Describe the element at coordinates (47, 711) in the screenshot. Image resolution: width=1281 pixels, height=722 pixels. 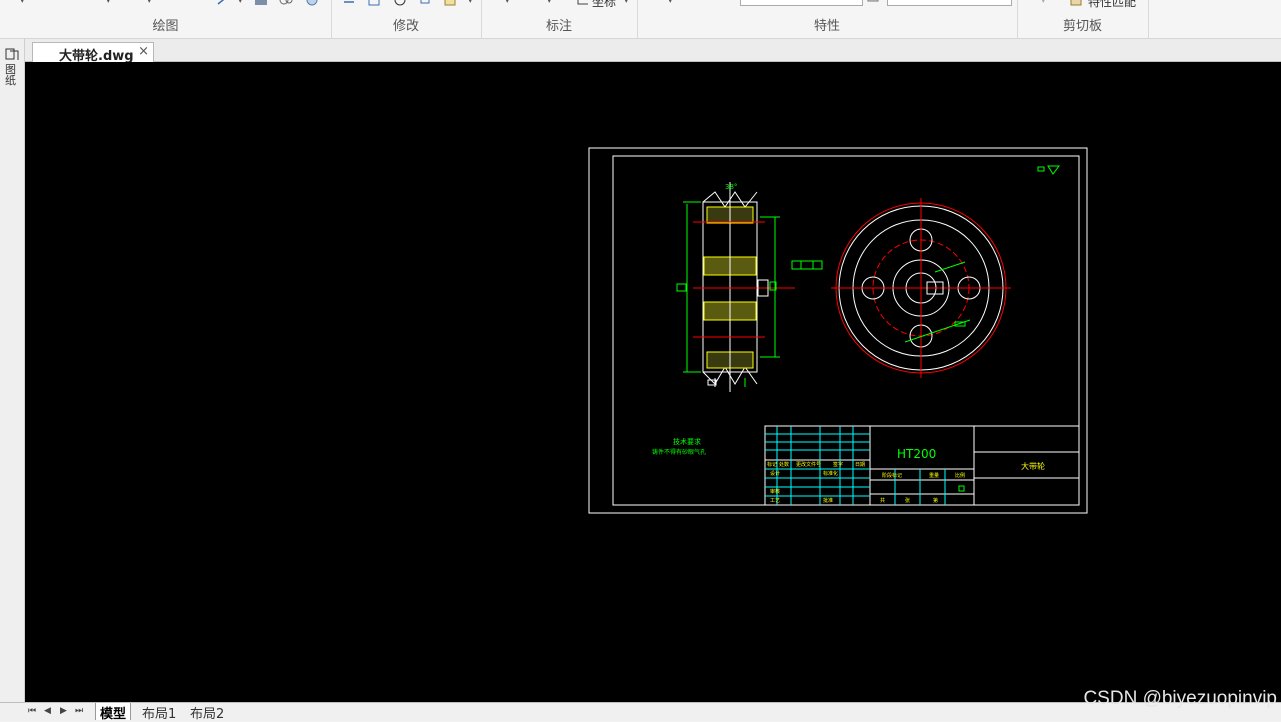
I see `prev-layout-icon: ◀` at that location.